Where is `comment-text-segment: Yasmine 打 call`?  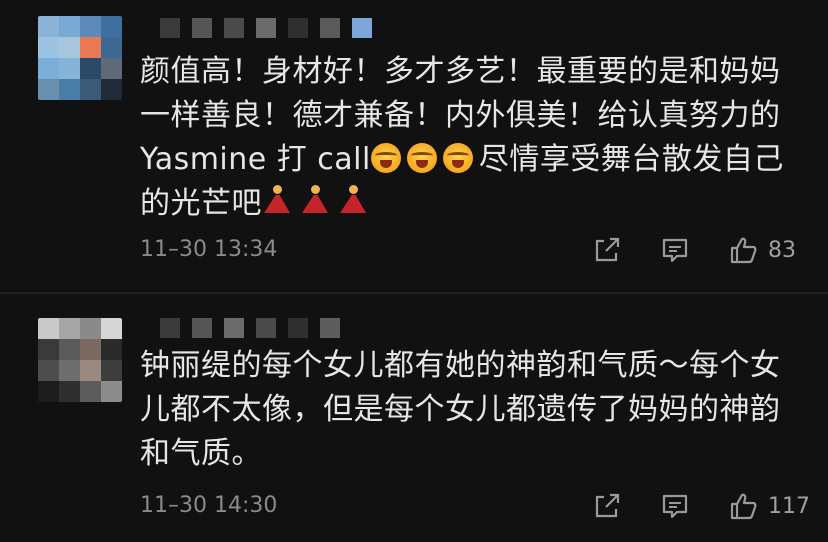
comment-text-segment: Yasmine 打 call is located at coordinates (255, 159).